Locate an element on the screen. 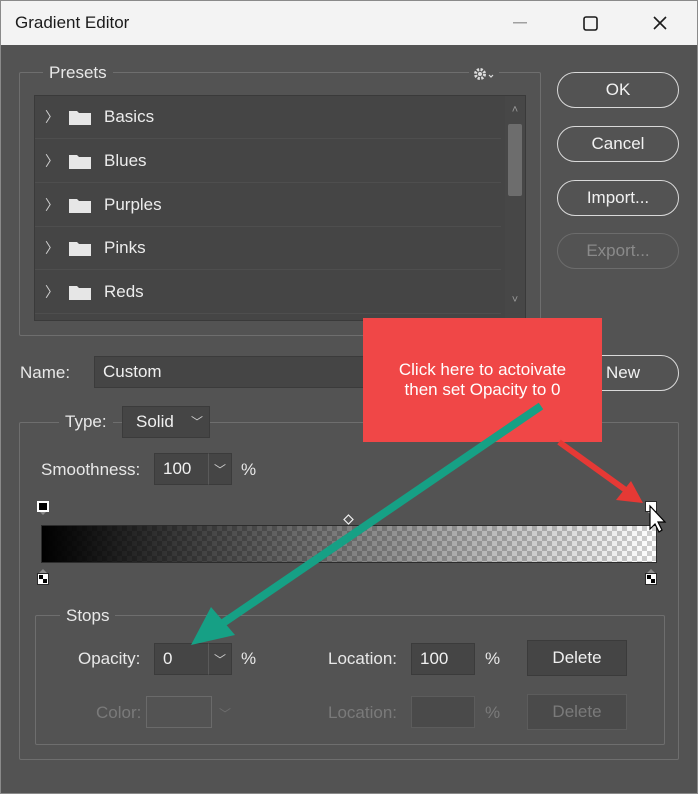 This screenshot has height=794, width=698. opacity-location-input: 100 is located at coordinates (443, 659).